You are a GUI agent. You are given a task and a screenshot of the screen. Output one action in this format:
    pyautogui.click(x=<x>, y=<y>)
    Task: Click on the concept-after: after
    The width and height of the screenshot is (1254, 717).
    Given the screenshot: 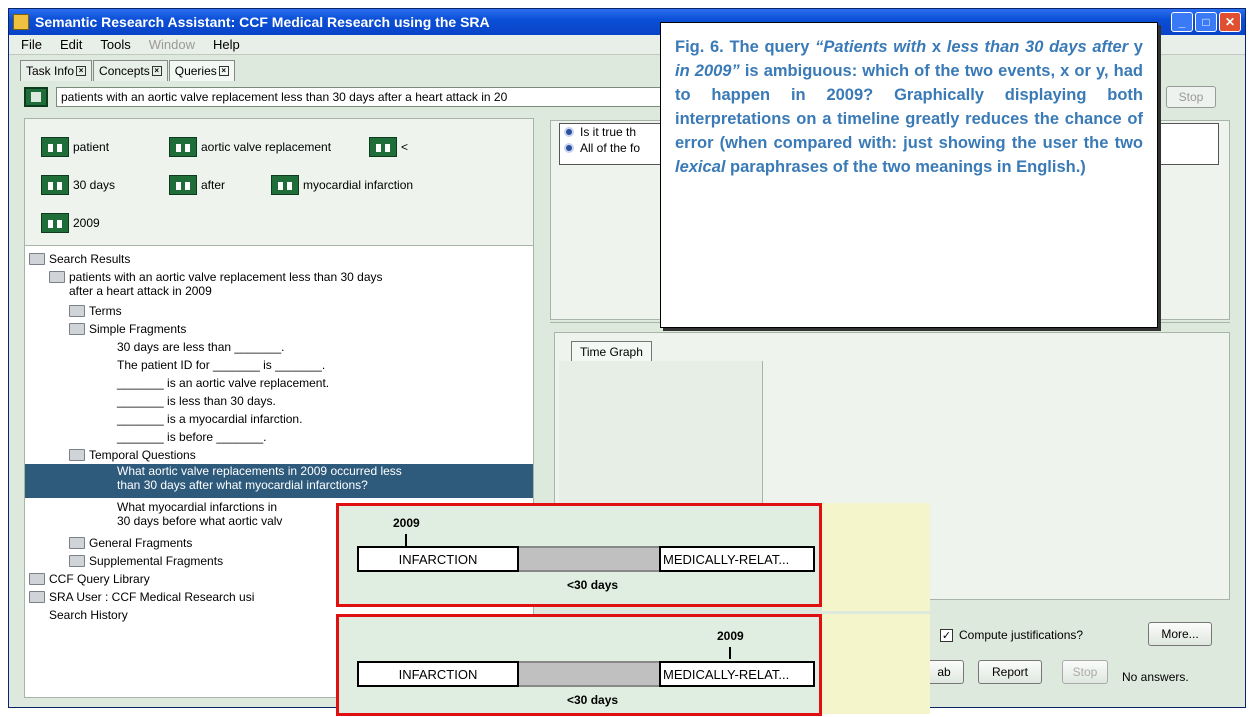 What is the action you would take?
    pyautogui.click(x=197, y=185)
    